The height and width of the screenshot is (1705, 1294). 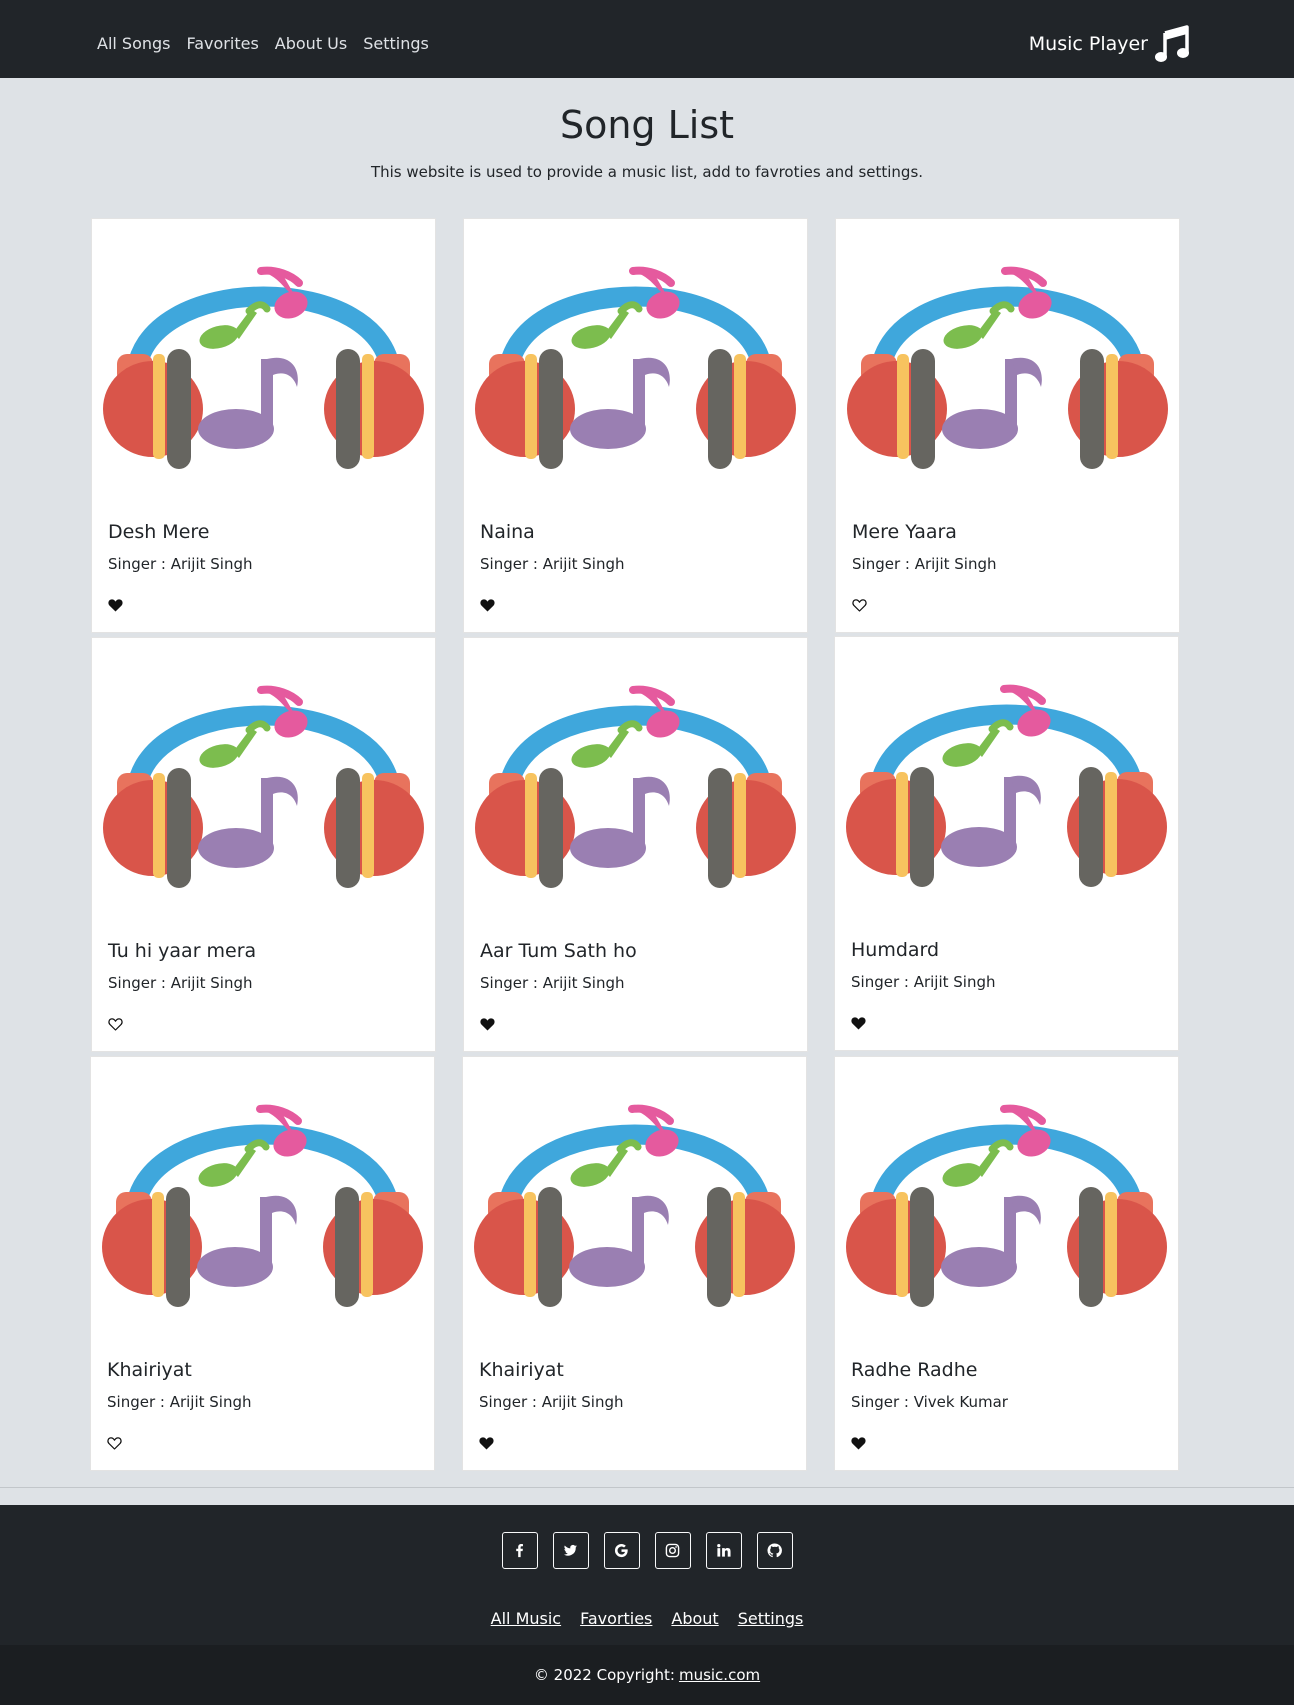 I want to click on google-button, so click(x=621, y=1550).